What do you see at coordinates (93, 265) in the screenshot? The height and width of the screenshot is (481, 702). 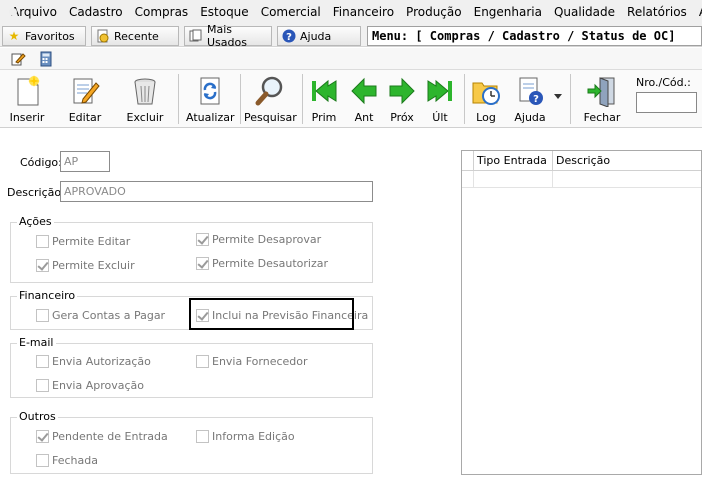 I see `permite-excluir-label: Permite Excluir` at bounding box center [93, 265].